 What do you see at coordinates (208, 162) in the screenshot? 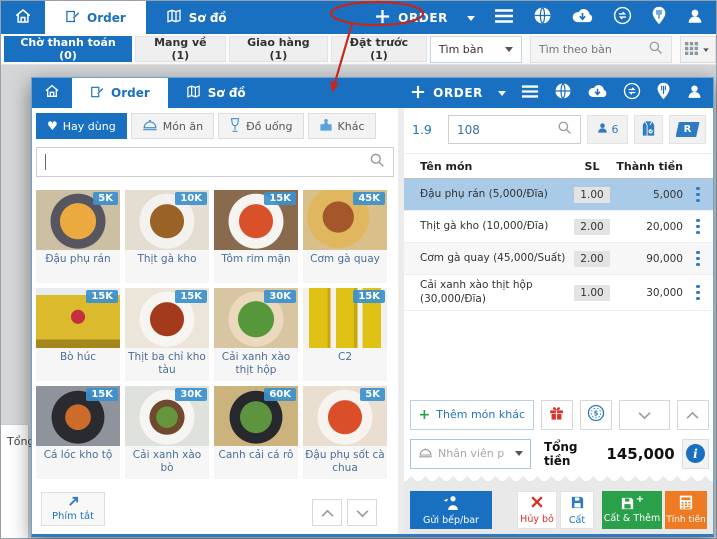
I see `menu-search-input` at bounding box center [208, 162].